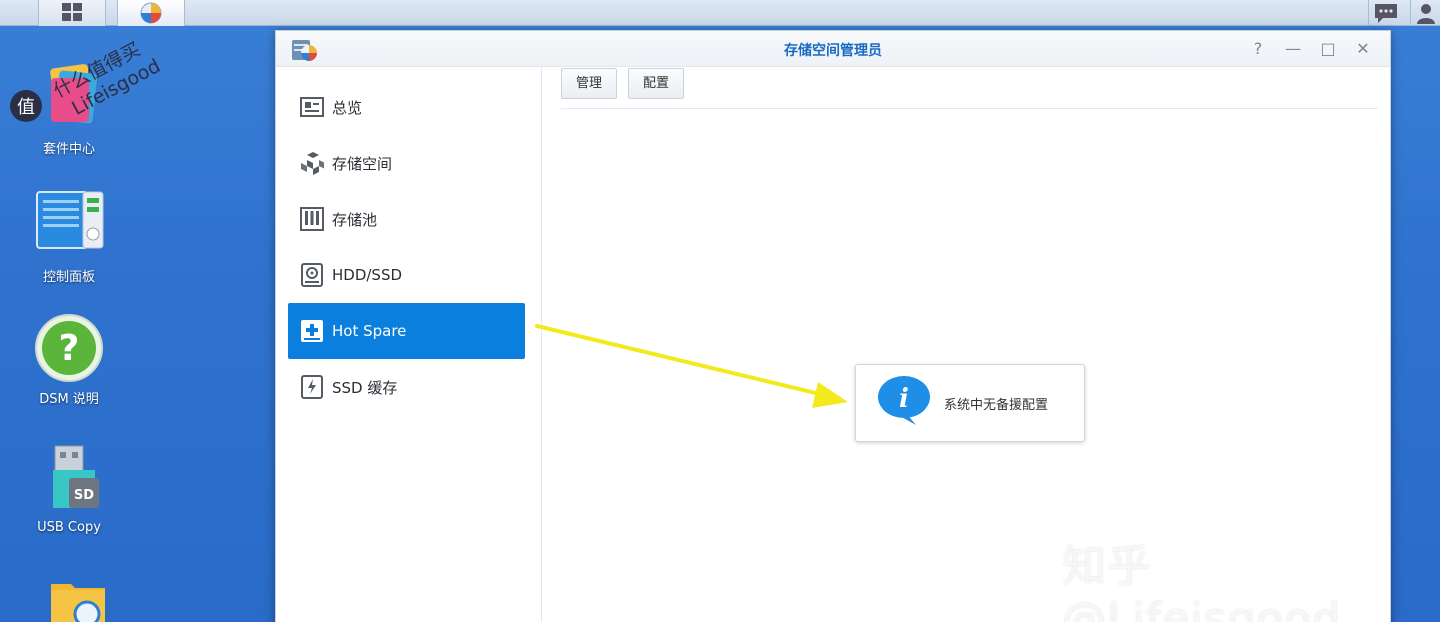 This screenshot has width=1440, height=622. Describe the element at coordinates (84, 495) in the screenshot. I see `sd-card-label: SD` at that location.